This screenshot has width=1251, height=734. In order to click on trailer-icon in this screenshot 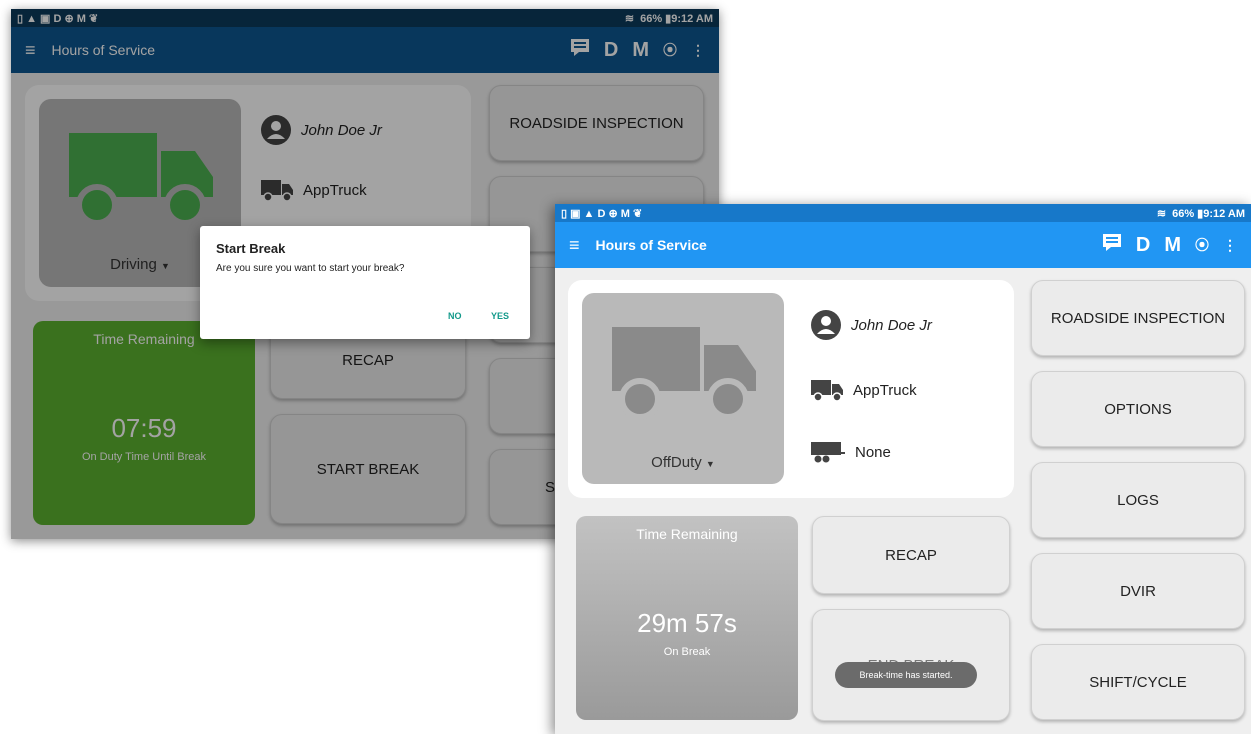, I will do `click(828, 452)`.